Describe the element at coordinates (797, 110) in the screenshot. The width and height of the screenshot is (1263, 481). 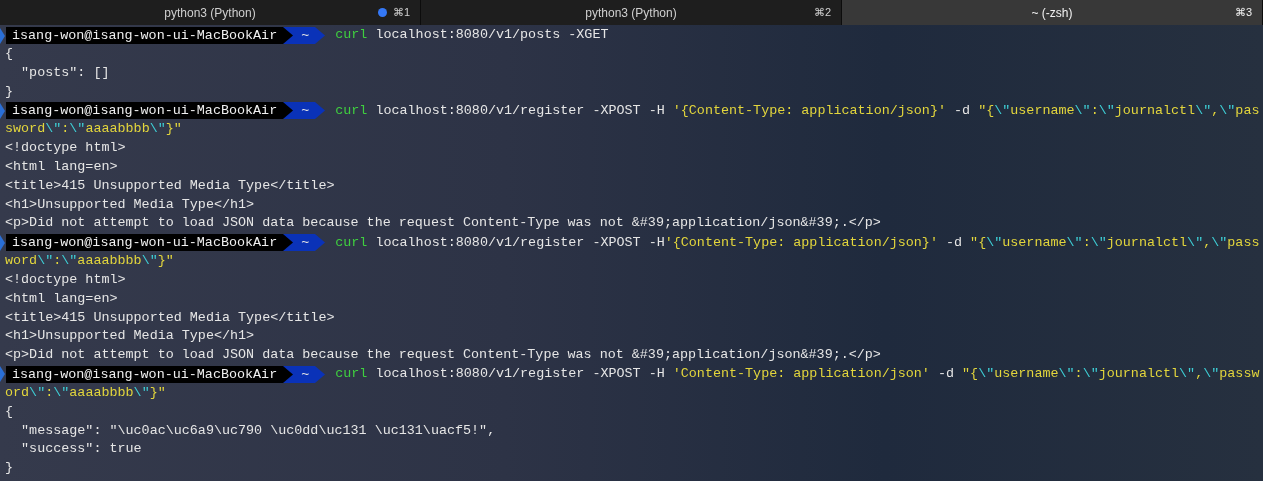
I see `command-line: curl localhost:8080/v1/register -XPOST -H '{Content-Type: application/json}' -d "{\"username\":\"journalctl\",\"pas` at that location.